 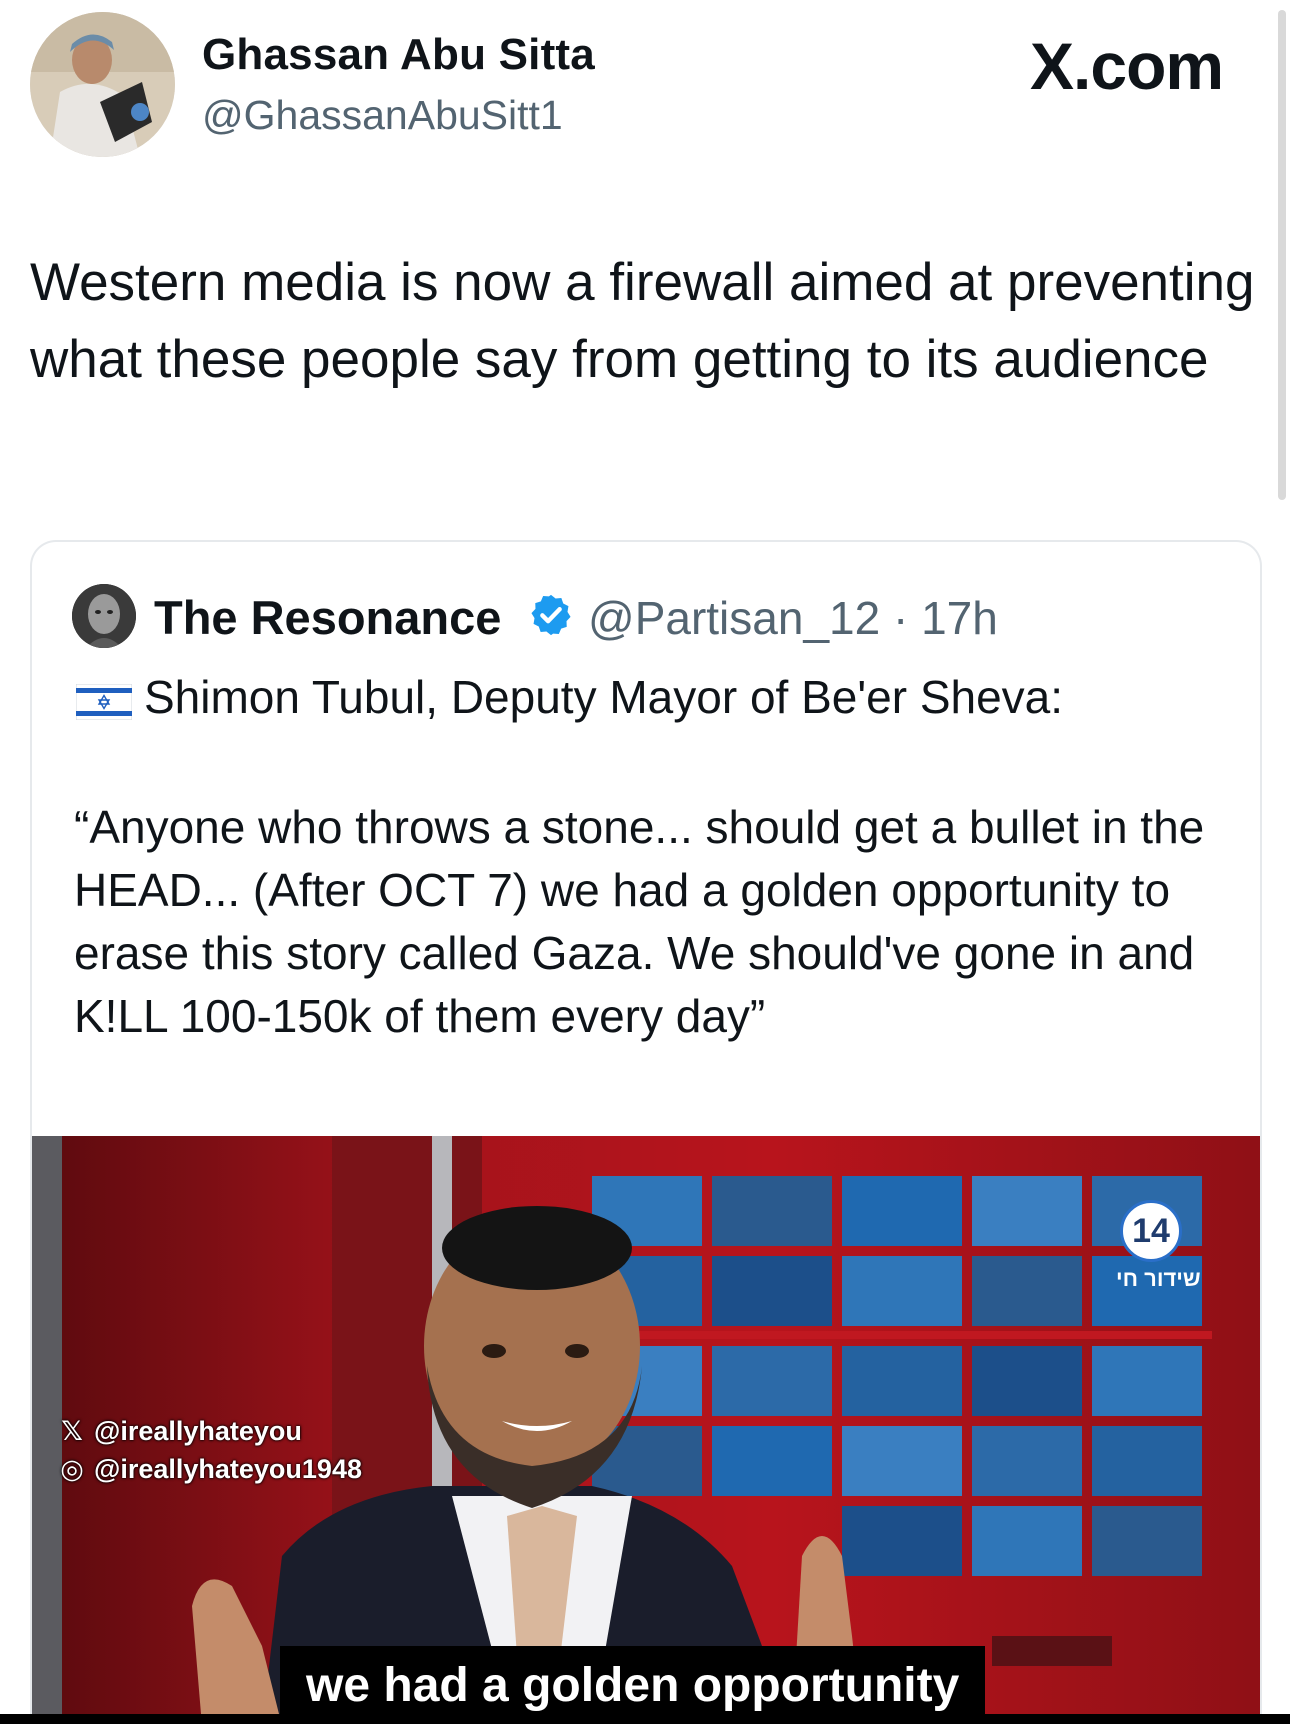 I want to click on israel-flag-icon, so click(x=104, y=702).